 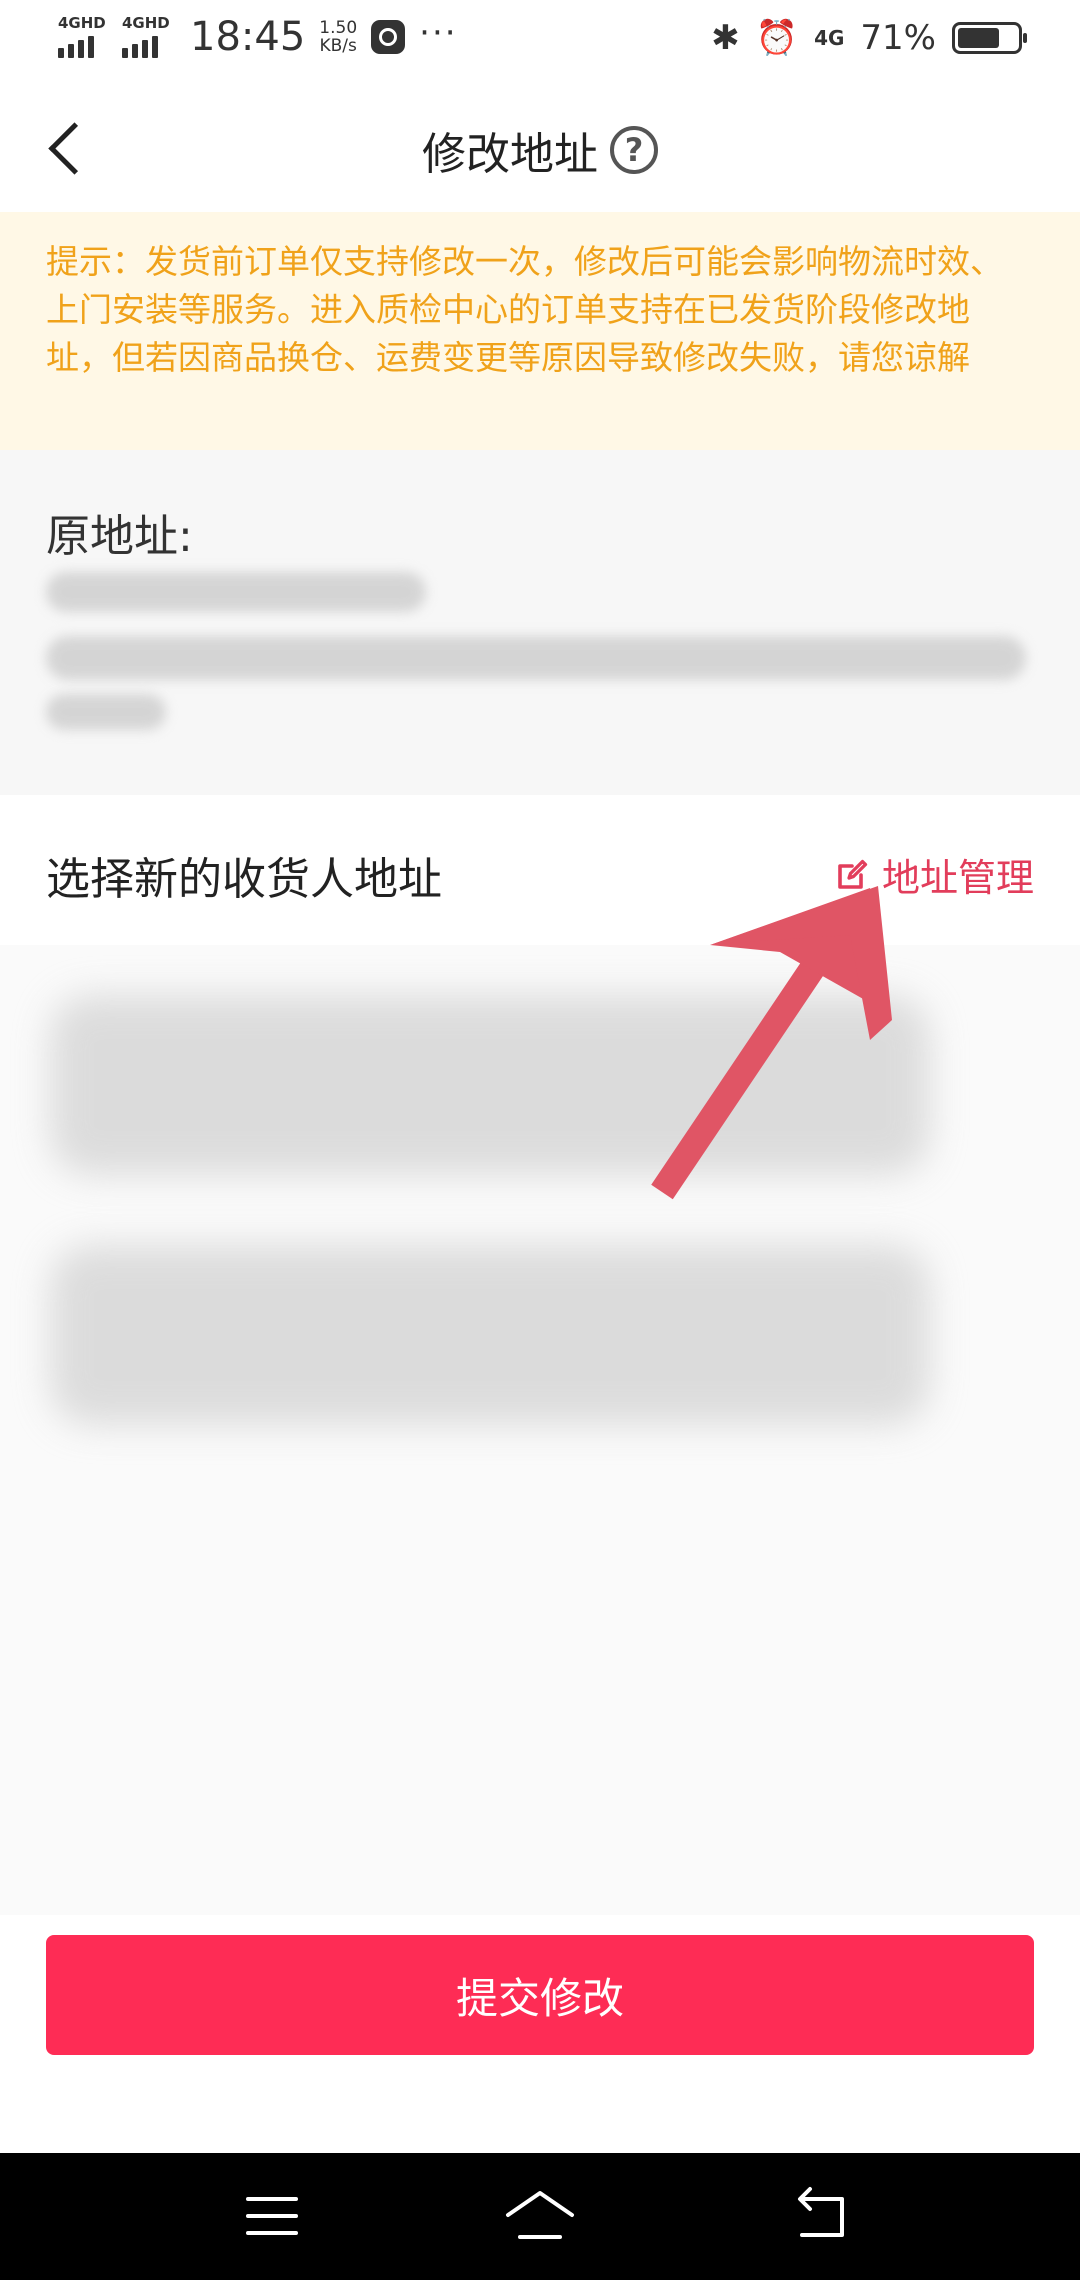 I want to click on speed-value: 1.50, so click(x=338, y=28).